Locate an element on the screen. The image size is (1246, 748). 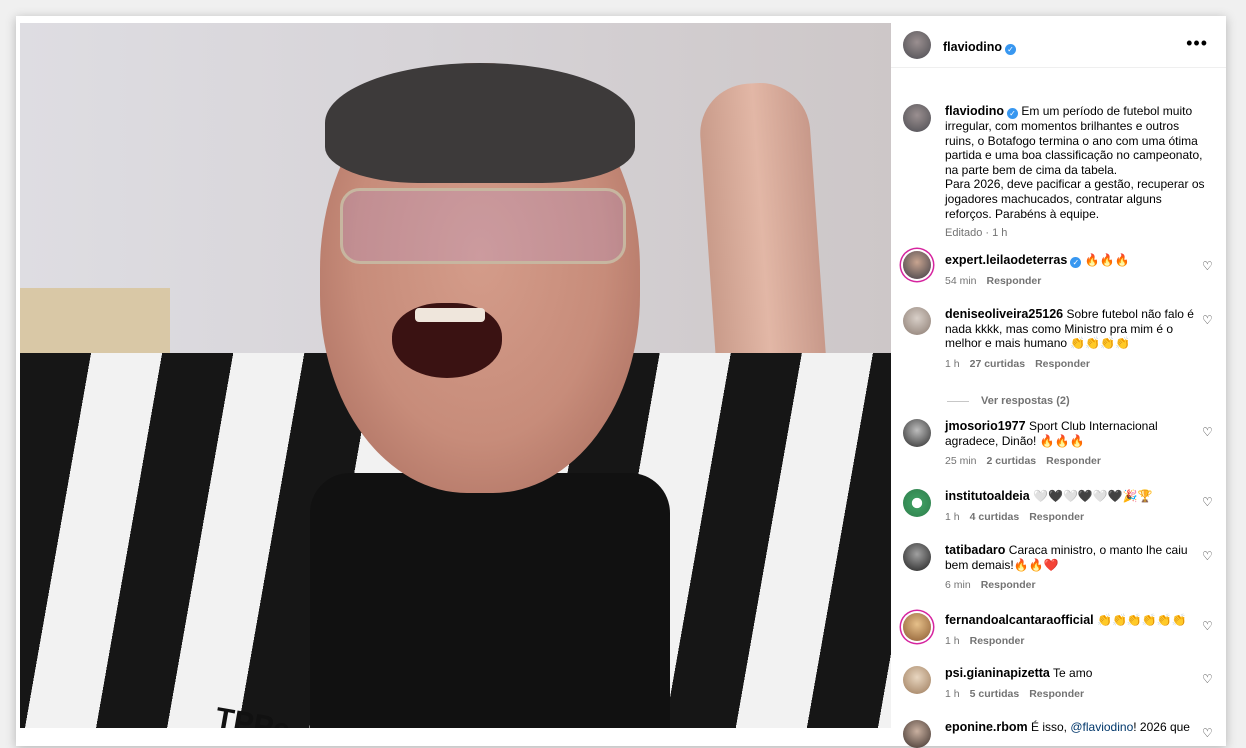
mention-link: @flaviodino is located at coordinates (1101, 727).